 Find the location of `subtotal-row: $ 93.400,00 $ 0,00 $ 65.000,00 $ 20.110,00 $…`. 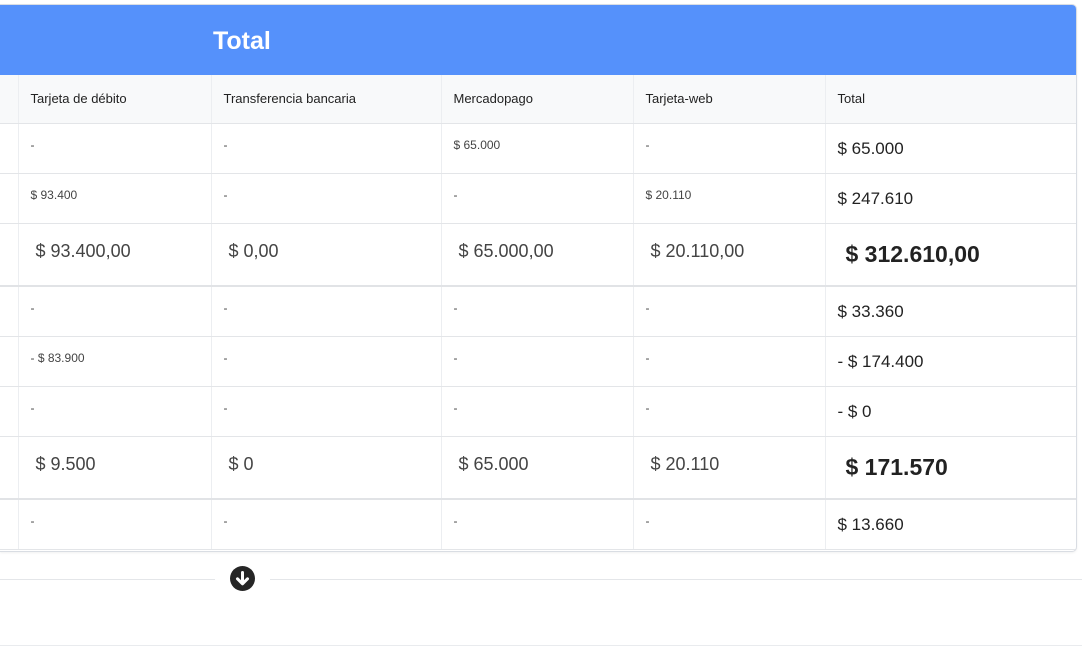

subtotal-row: $ 93.400,00 $ 0,00 $ 65.000,00 $ 20.110,00 $… is located at coordinates (538, 255).